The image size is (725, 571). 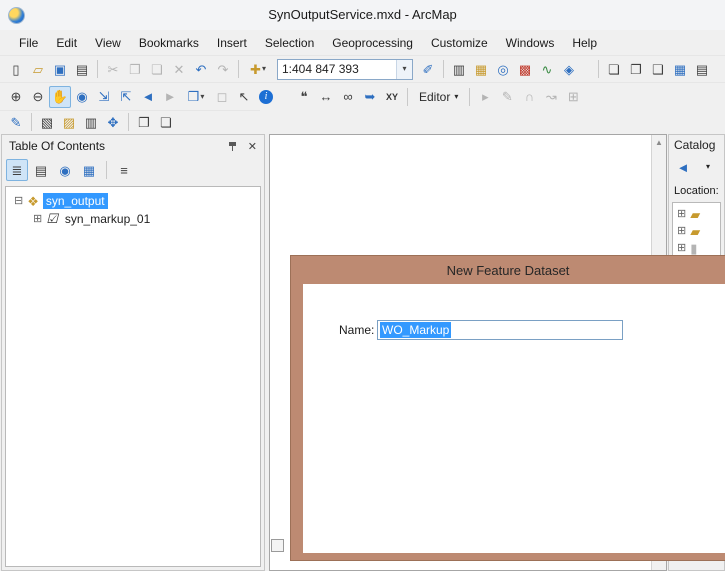 What do you see at coordinates (337, 69) in the screenshot?
I see `map-scale-input` at bounding box center [337, 69].